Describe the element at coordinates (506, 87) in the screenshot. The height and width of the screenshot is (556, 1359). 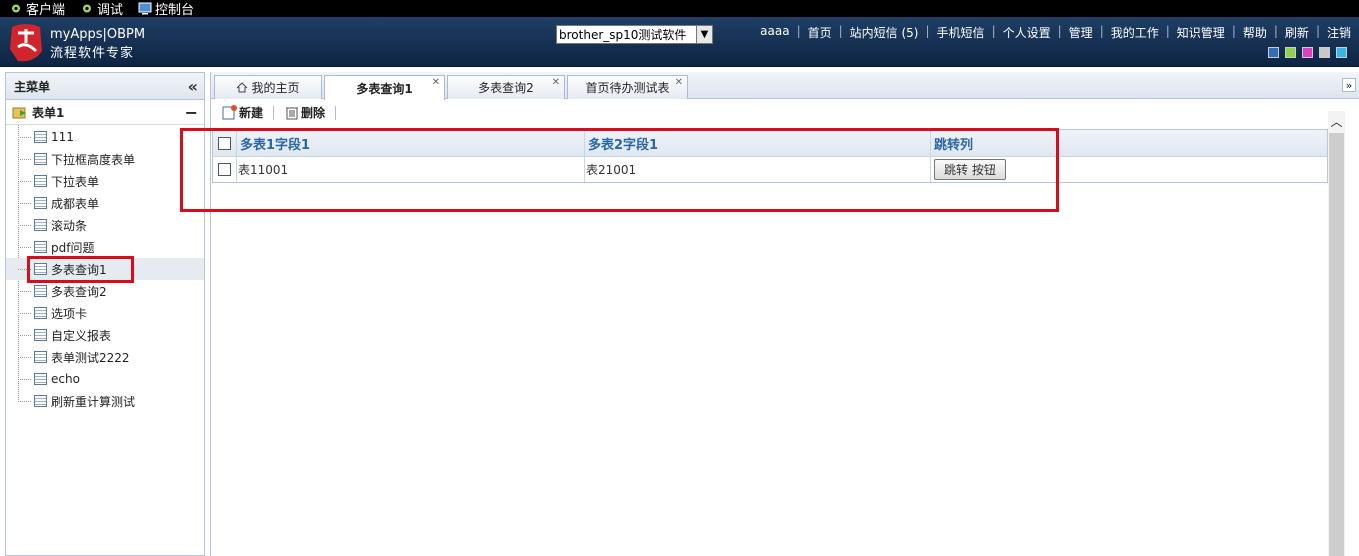
I see `tab-multi-query-2: 多表查询2 ✕` at that location.